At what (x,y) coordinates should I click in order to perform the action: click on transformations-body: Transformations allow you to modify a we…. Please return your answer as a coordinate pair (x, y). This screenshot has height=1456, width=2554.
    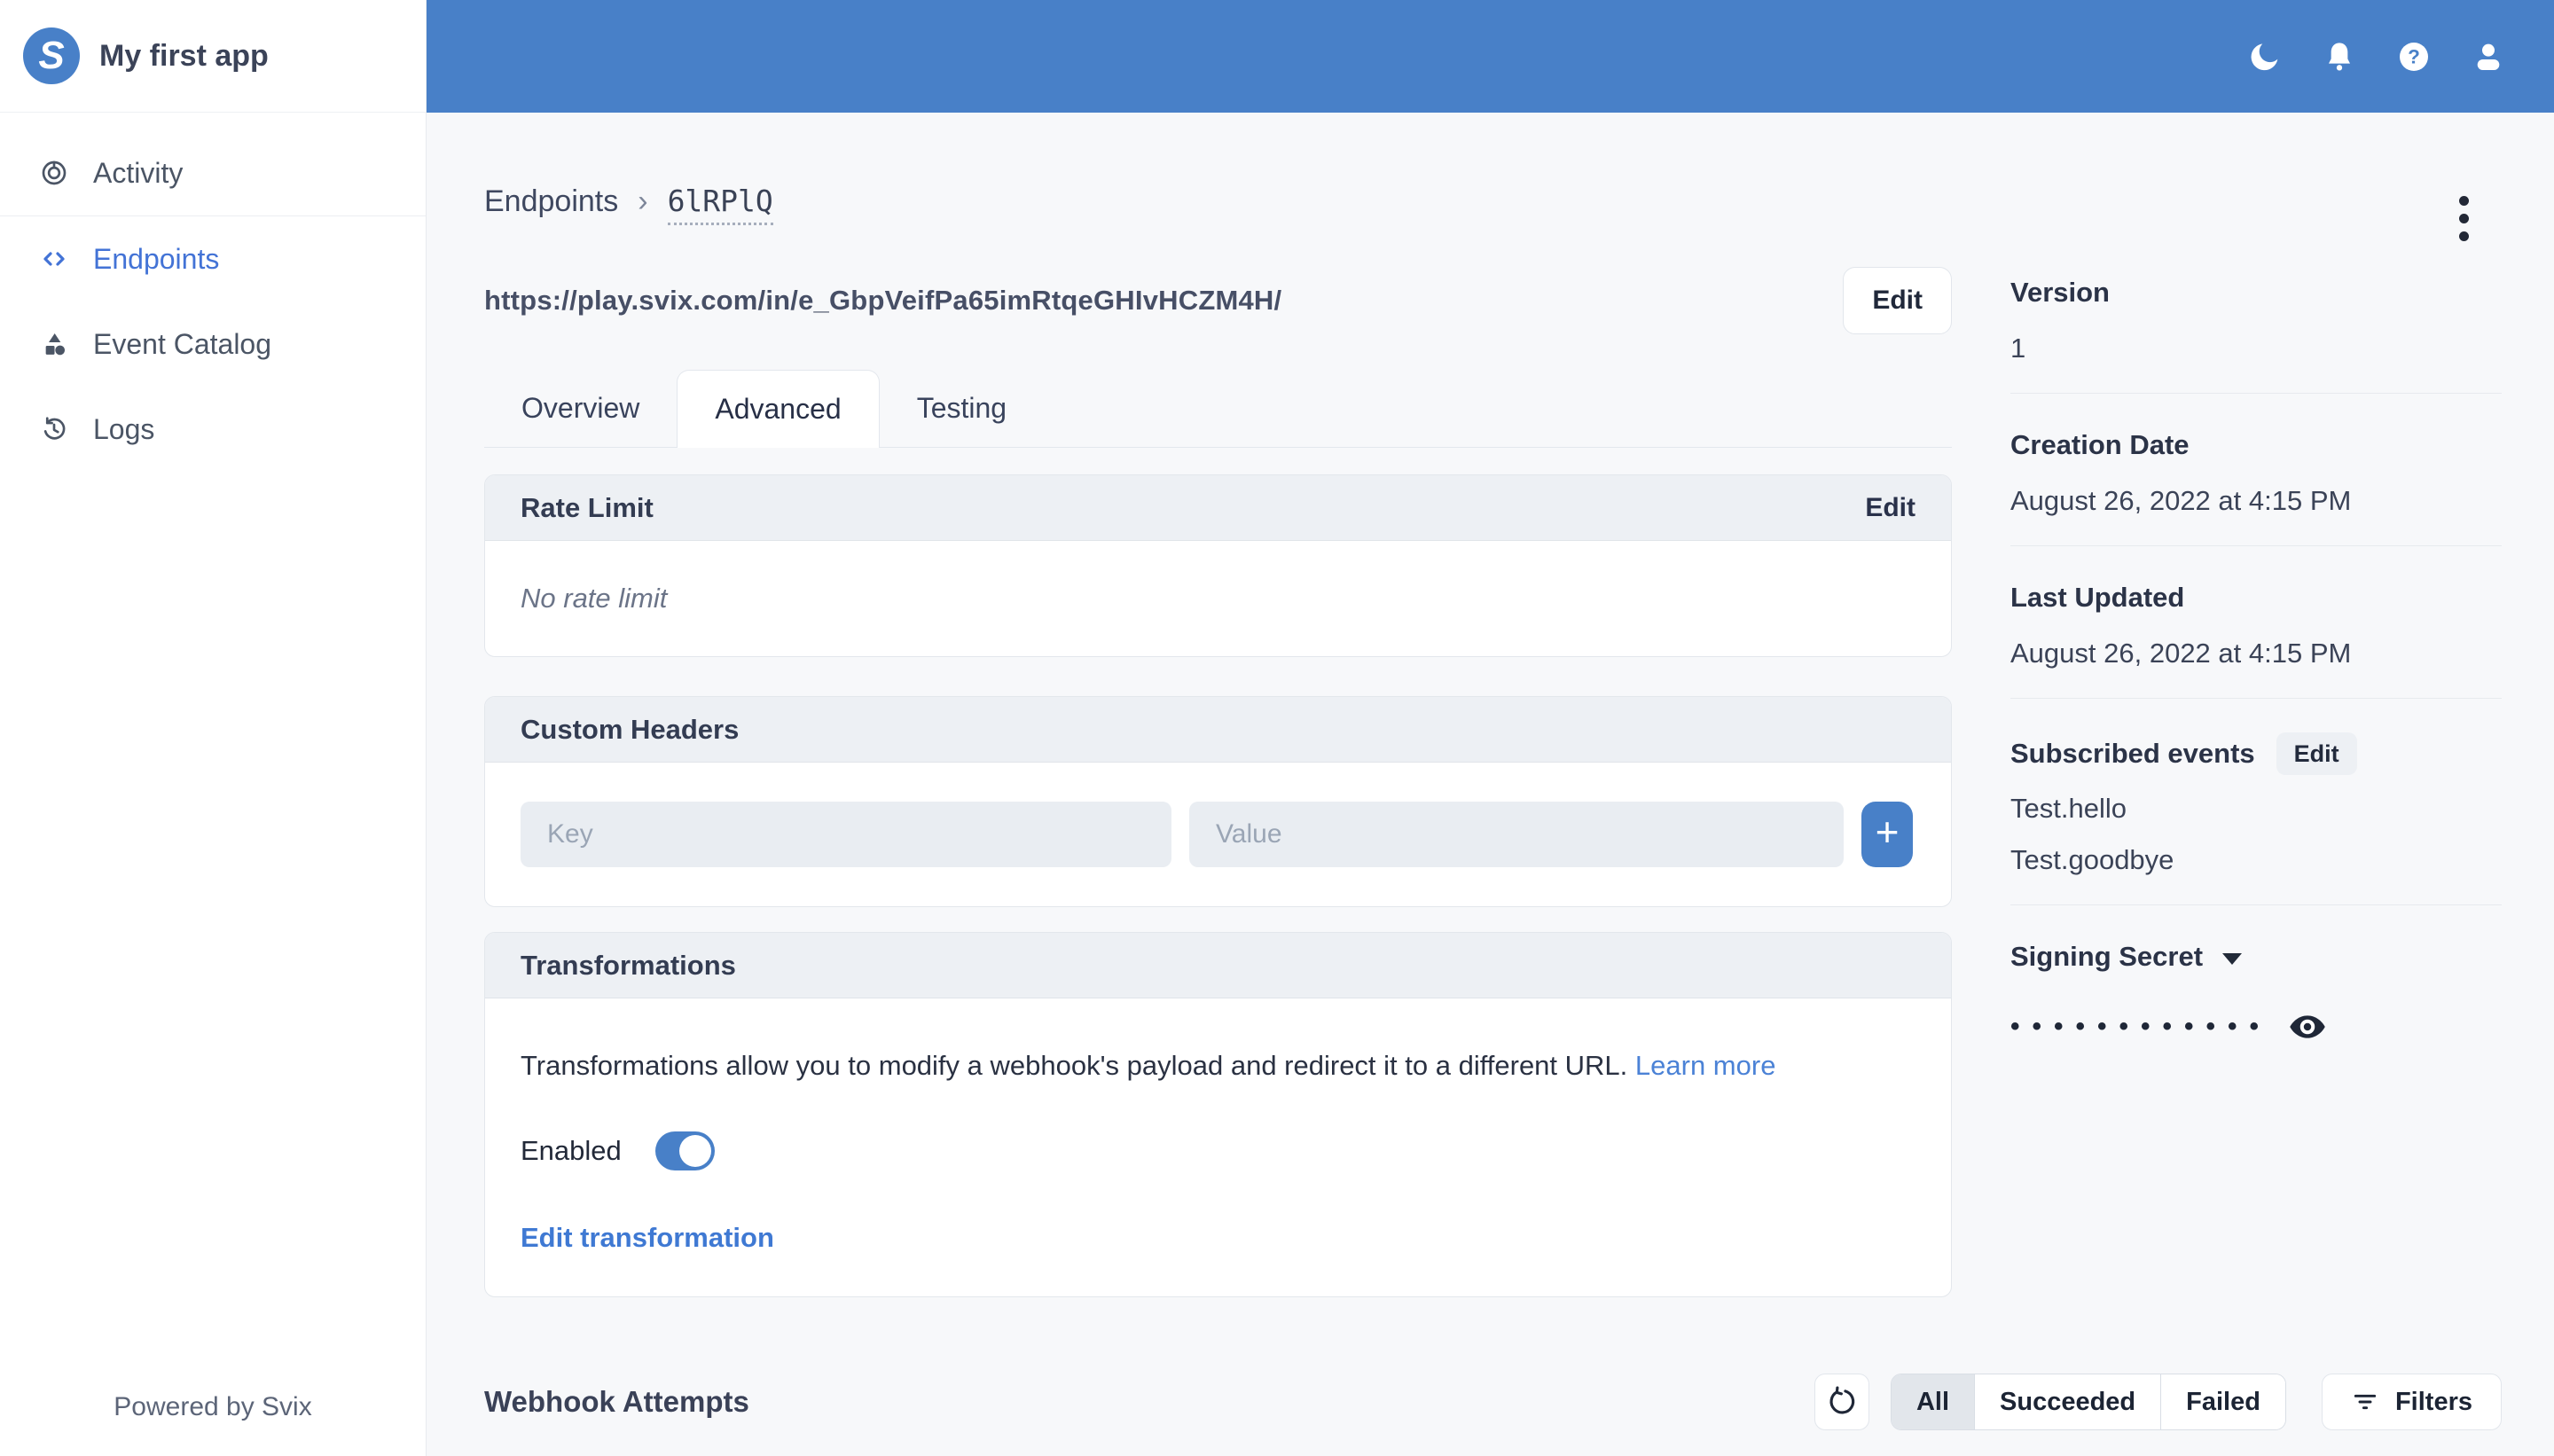
    Looking at the image, I should click on (1218, 1147).